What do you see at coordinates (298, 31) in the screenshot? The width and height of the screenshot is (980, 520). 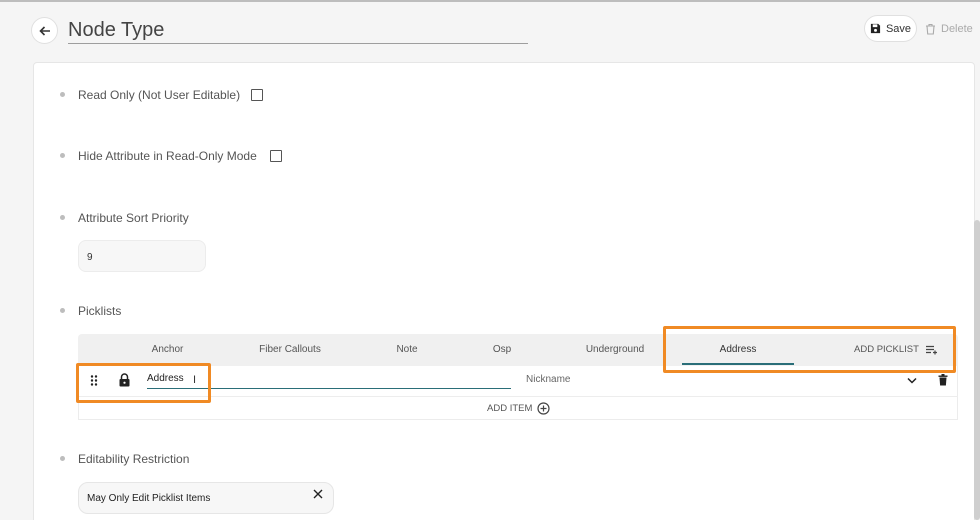 I see `page-title: Node Type` at bounding box center [298, 31].